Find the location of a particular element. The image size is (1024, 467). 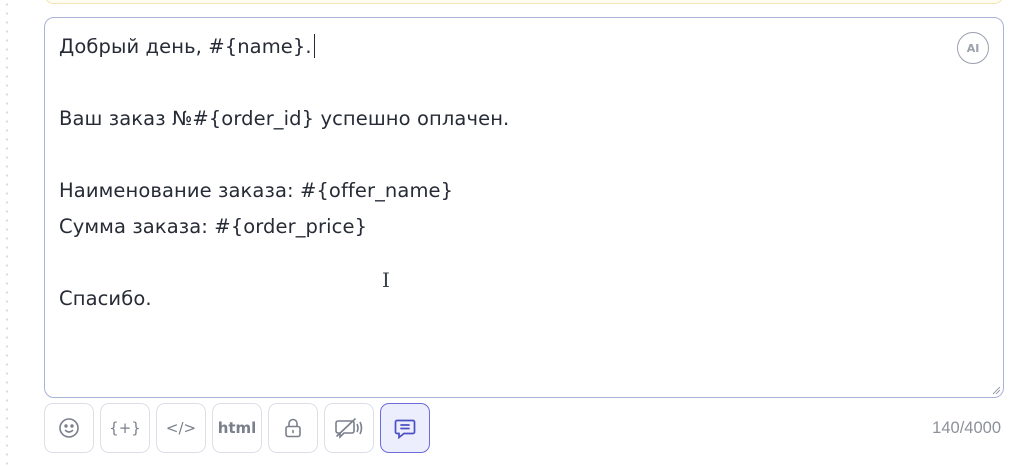

text-line: Сумма заказа: #{order_price} is located at coordinates (213, 226).